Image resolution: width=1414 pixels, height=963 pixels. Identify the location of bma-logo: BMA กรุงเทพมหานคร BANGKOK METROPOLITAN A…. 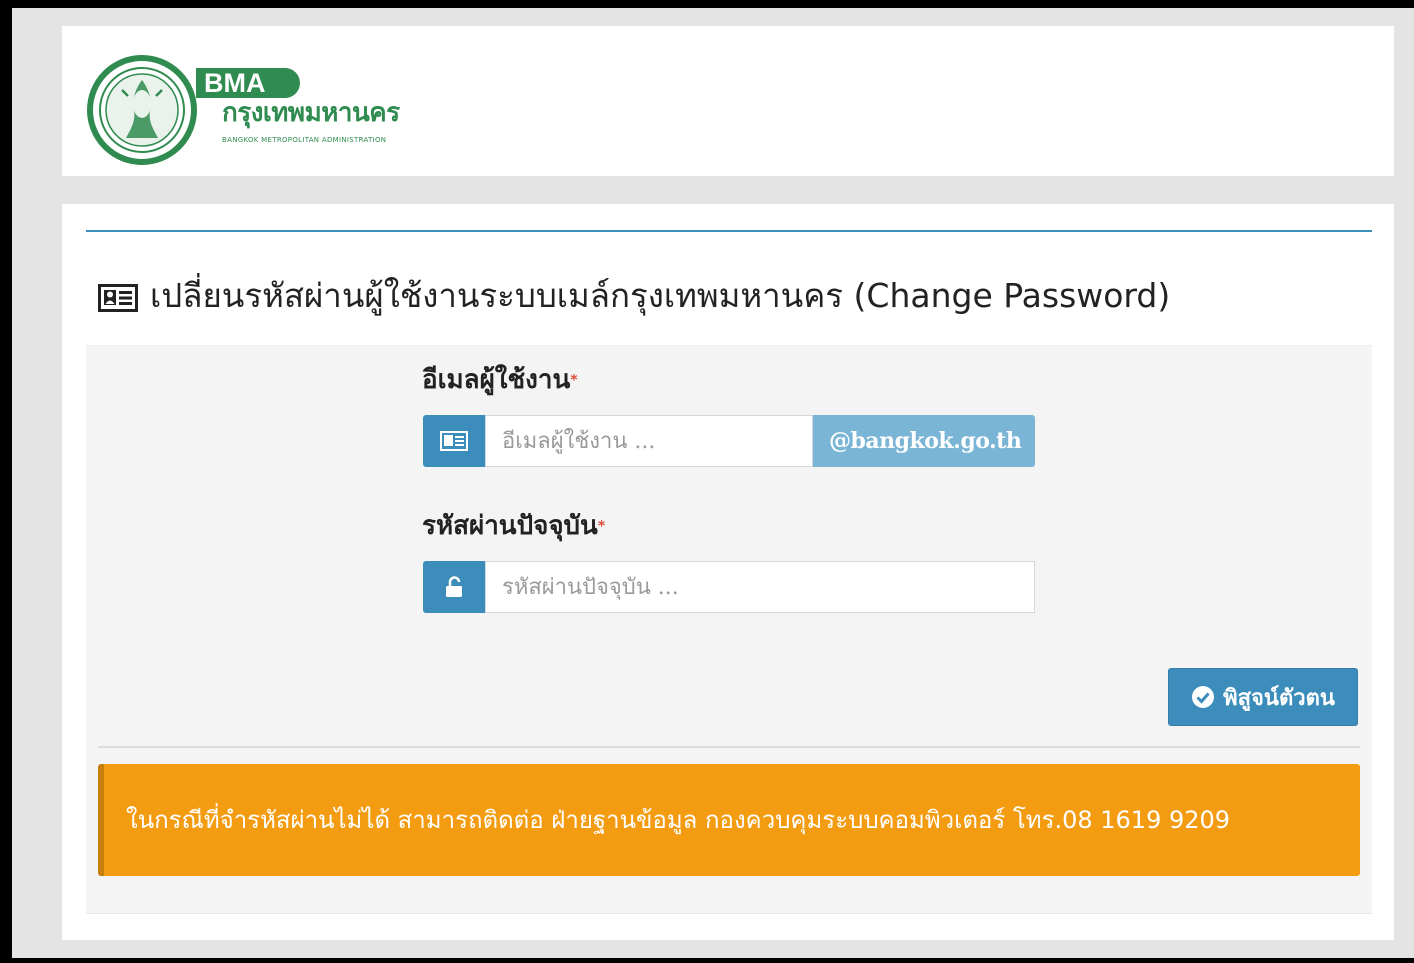
(286, 114).